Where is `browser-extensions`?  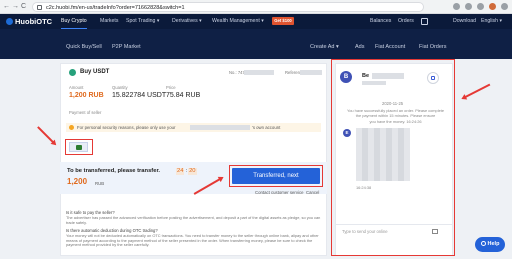 browser-extensions is located at coordinates (480, 6).